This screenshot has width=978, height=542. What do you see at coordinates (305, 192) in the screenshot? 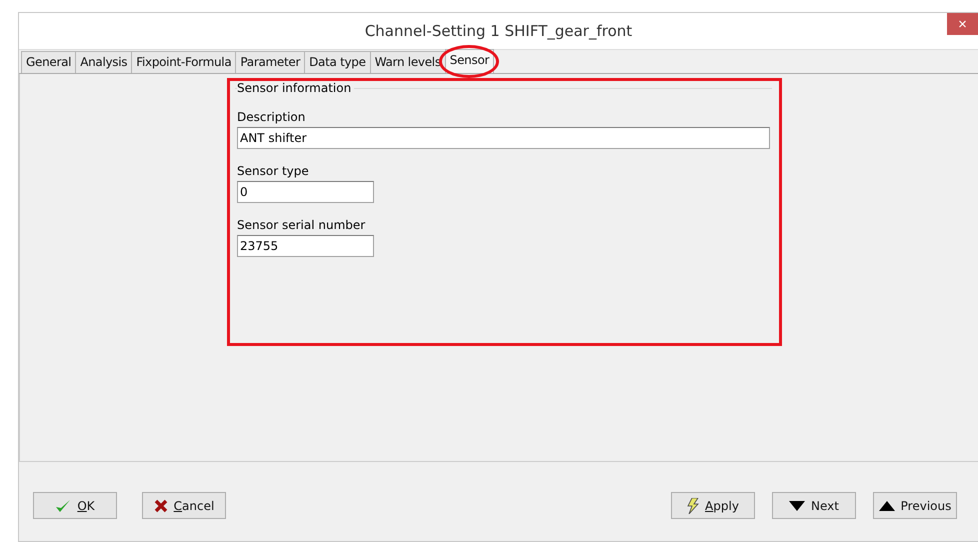
I see `input-field: 0` at bounding box center [305, 192].